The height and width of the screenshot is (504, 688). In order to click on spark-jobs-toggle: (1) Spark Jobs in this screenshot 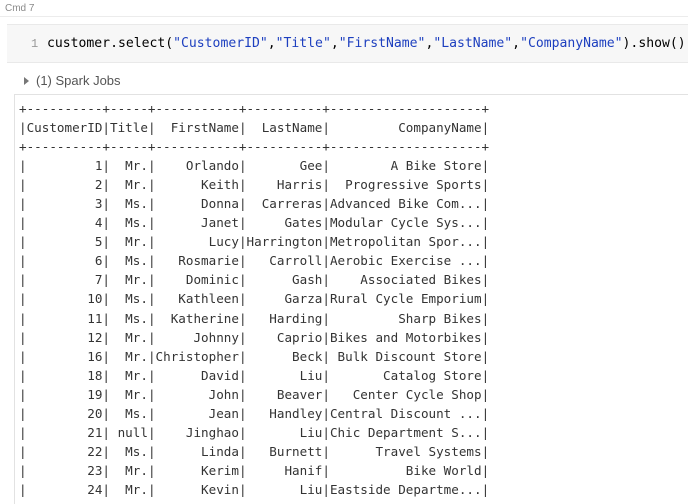, I will do `click(72, 80)`.